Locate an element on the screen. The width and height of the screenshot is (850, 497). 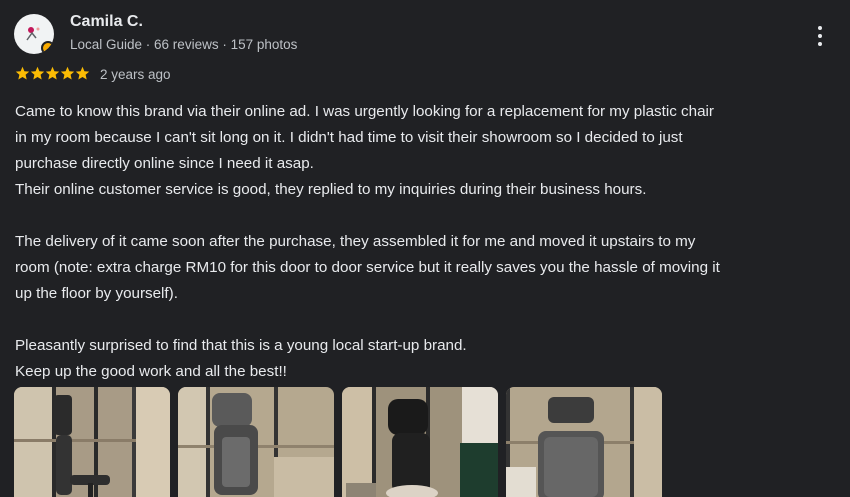
star-rating is located at coordinates (52, 73).